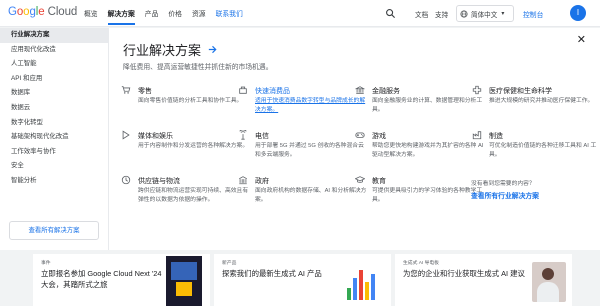 Image resolution: width=600 pixels, height=306 pixels. Describe the element at coordinates (54, 79) in the screenshot. I see `sidebar-item-api-apps: API 和应用` at that location.